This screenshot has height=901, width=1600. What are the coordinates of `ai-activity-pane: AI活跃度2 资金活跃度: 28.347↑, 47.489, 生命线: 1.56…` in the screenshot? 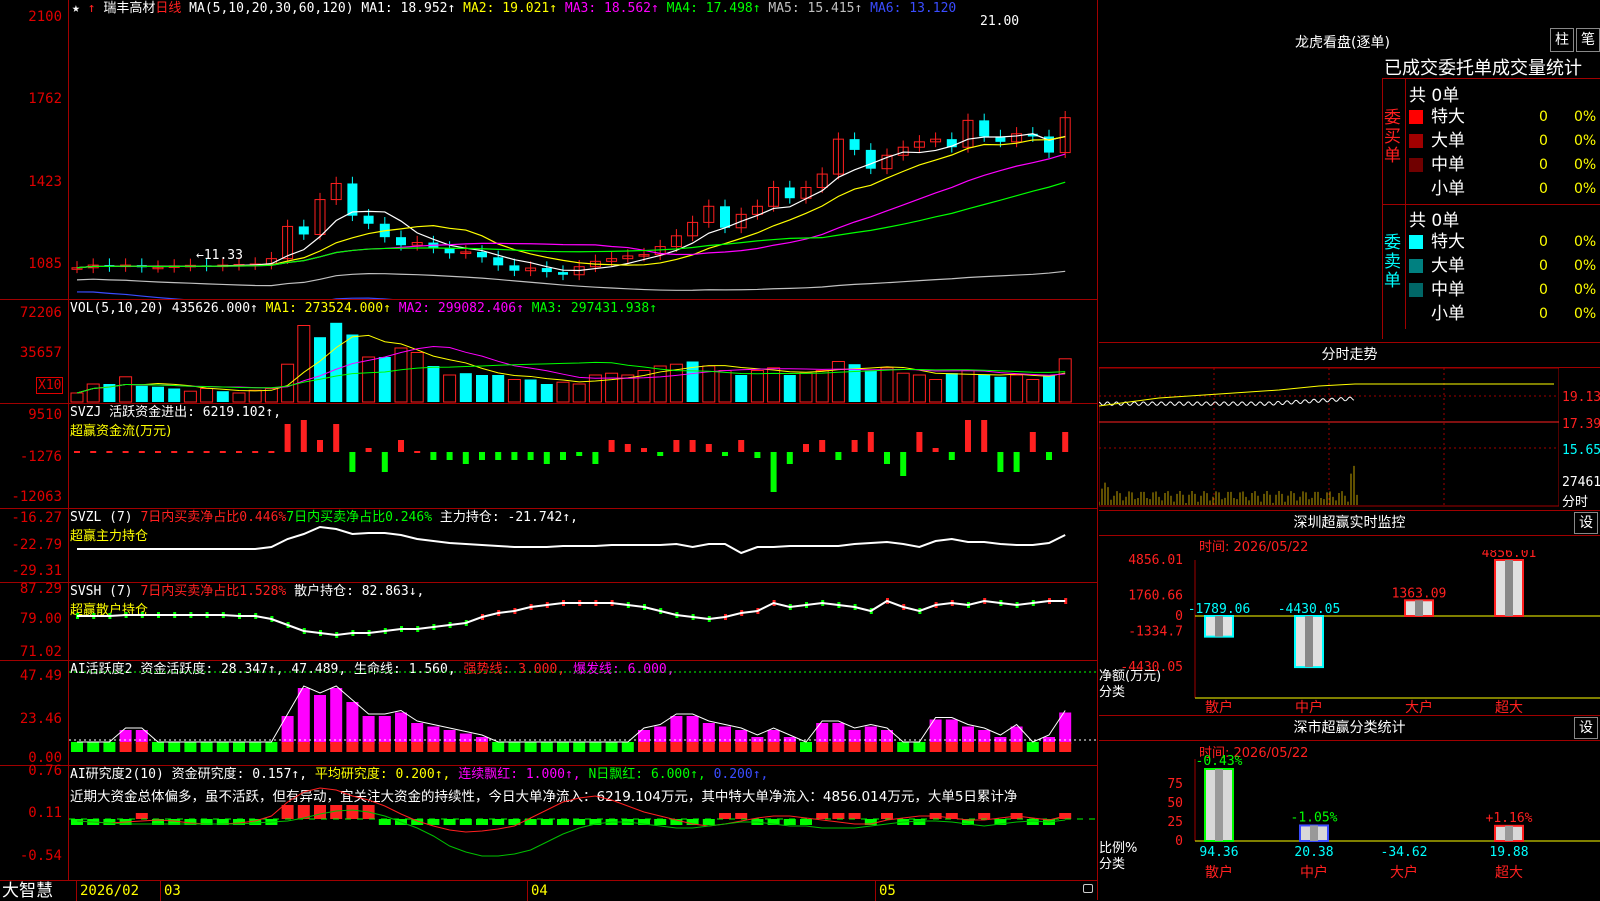 It's located at (549, 713).